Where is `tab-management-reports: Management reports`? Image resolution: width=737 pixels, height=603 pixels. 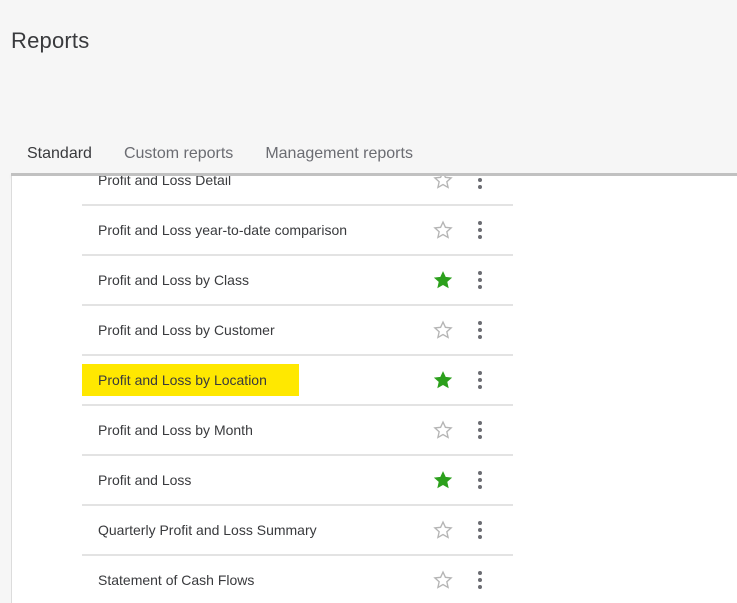 tab-management-reports: Management reports is located at coordinates (339, 155).